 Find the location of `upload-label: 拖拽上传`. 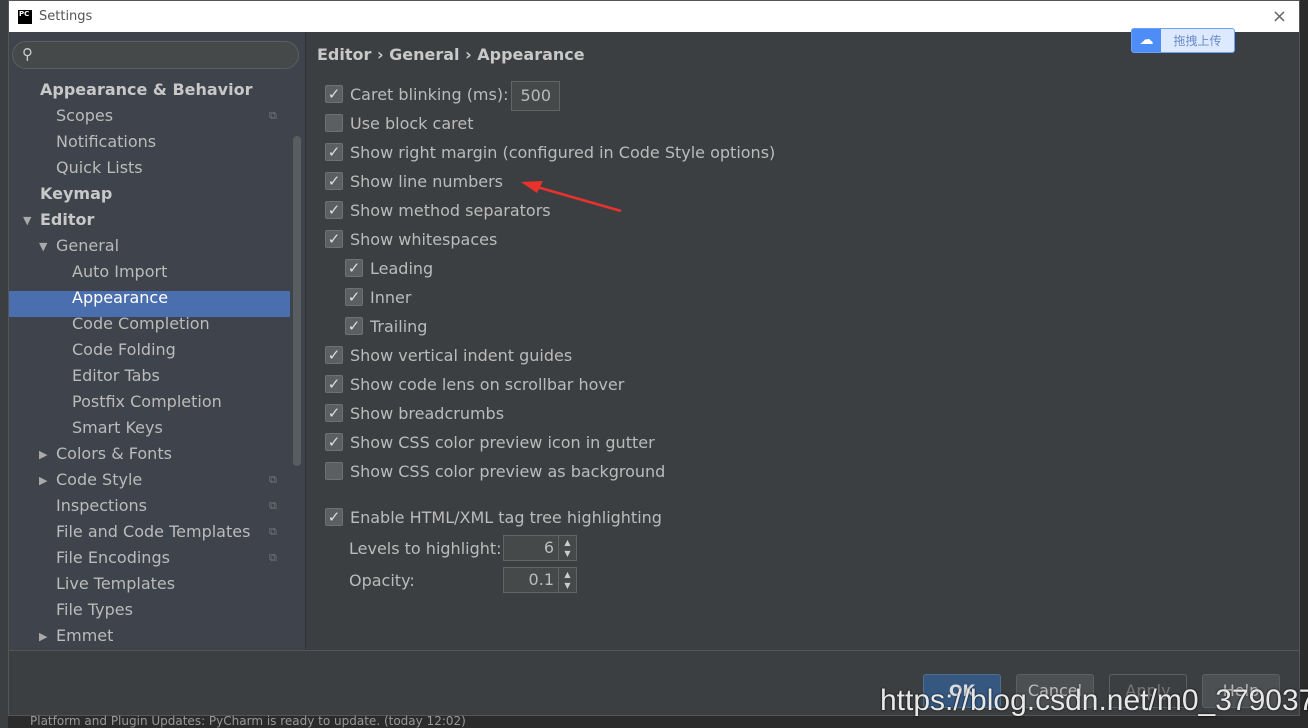

upload-label: 拖拽上传 is located at coordinates (1197, 41).